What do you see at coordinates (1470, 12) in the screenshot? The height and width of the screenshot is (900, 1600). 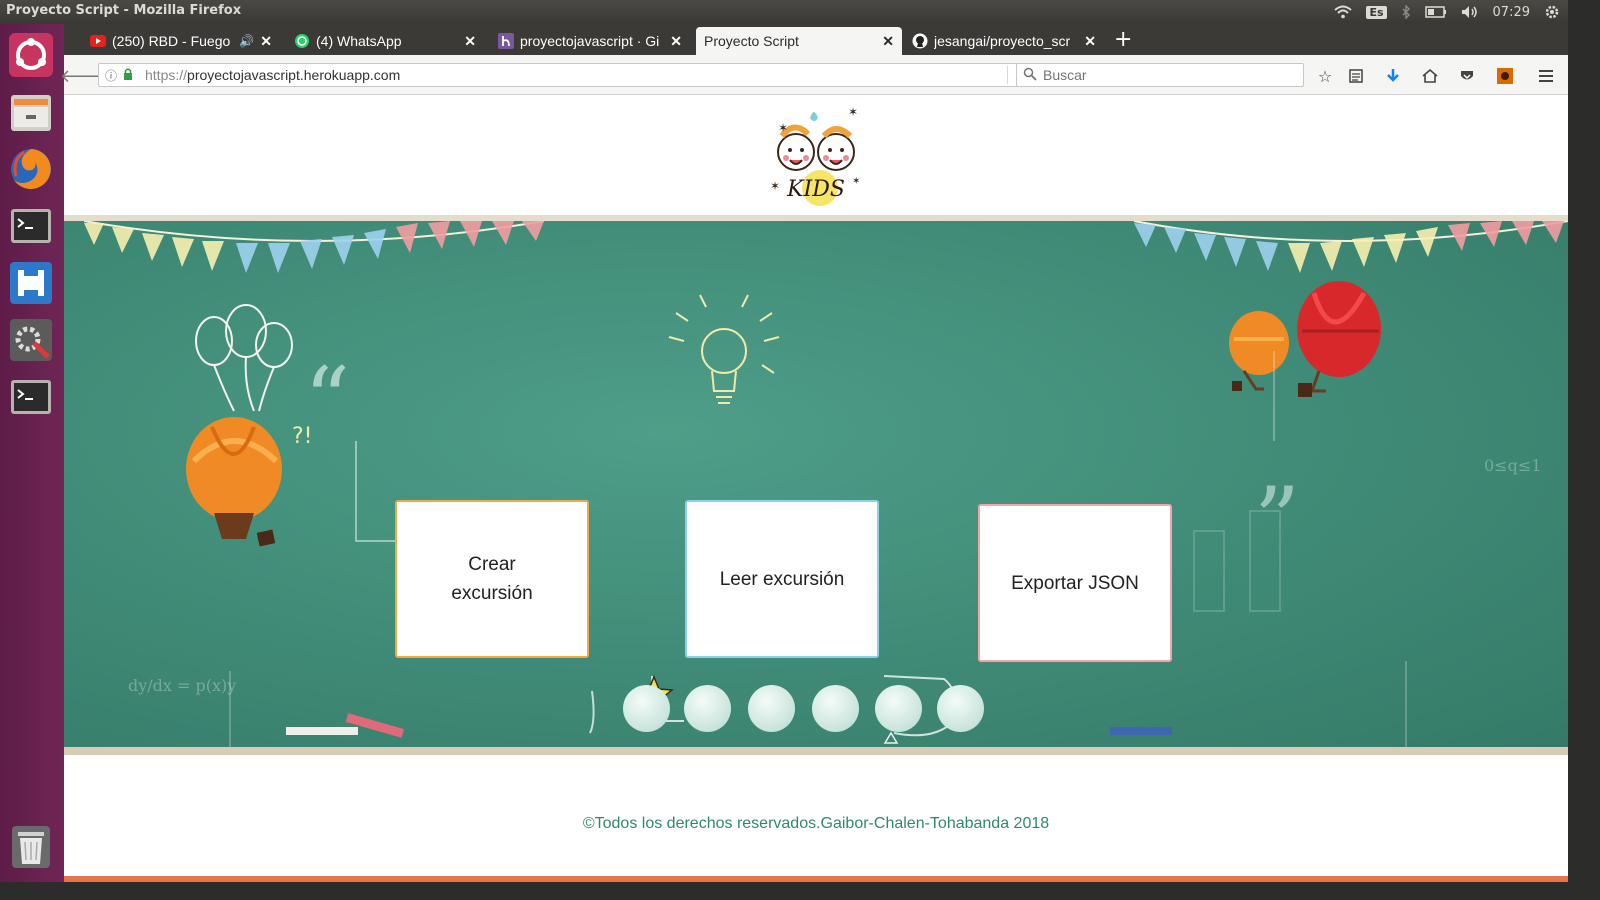 I see `volume-icon` at bounding box center [1470, 12].